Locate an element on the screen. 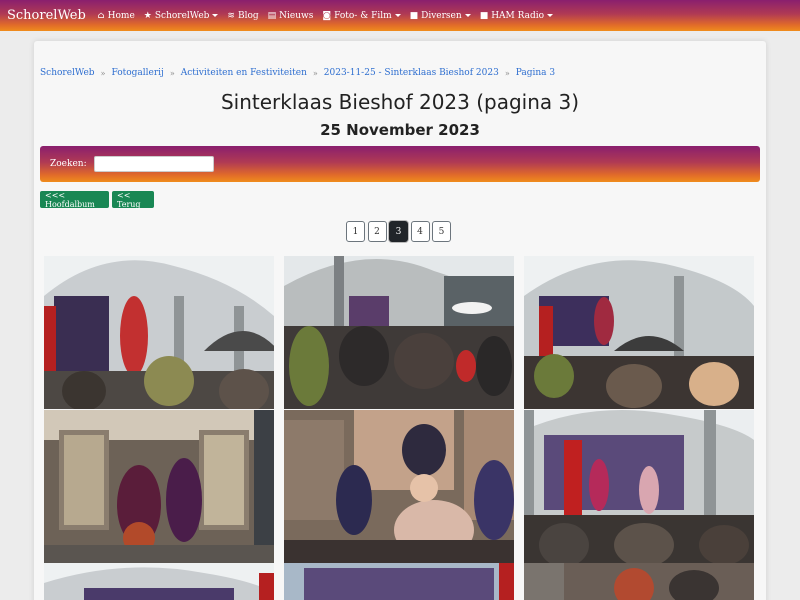  nav-ham-radio-dropdown: ■ HAM Radio is located at coordinates (516, 15).